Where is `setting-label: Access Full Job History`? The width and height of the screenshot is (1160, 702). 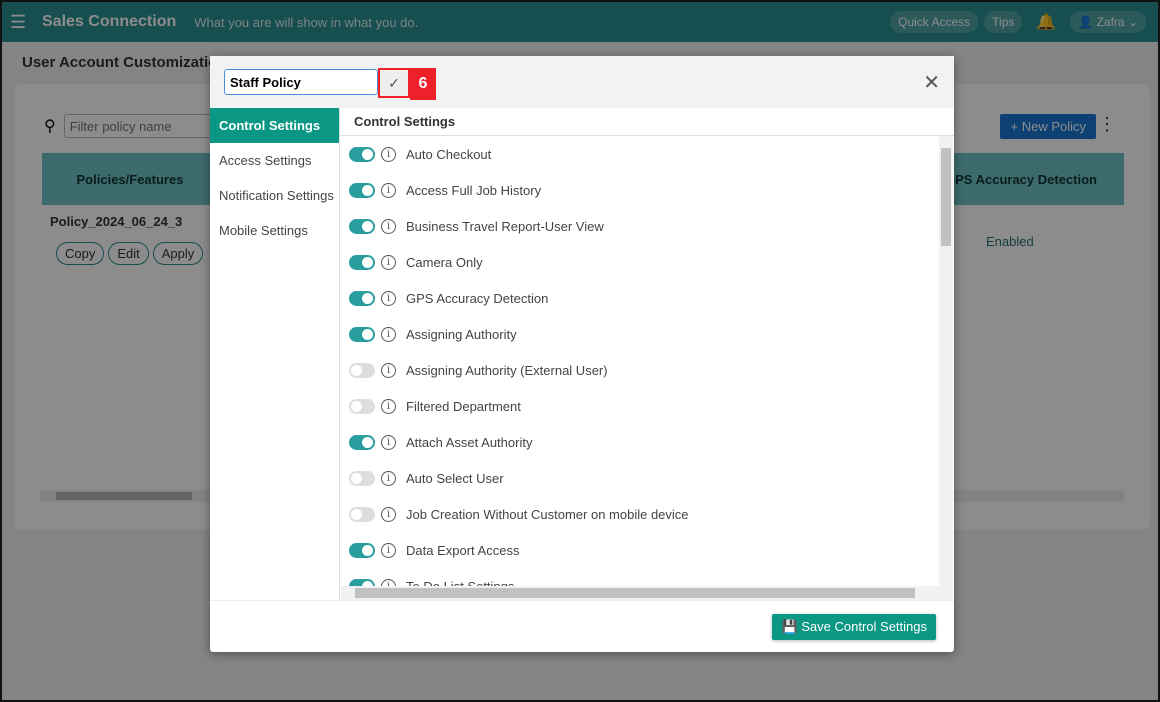 setting-label: Access Full Job History is located at coordinates (474, 190).